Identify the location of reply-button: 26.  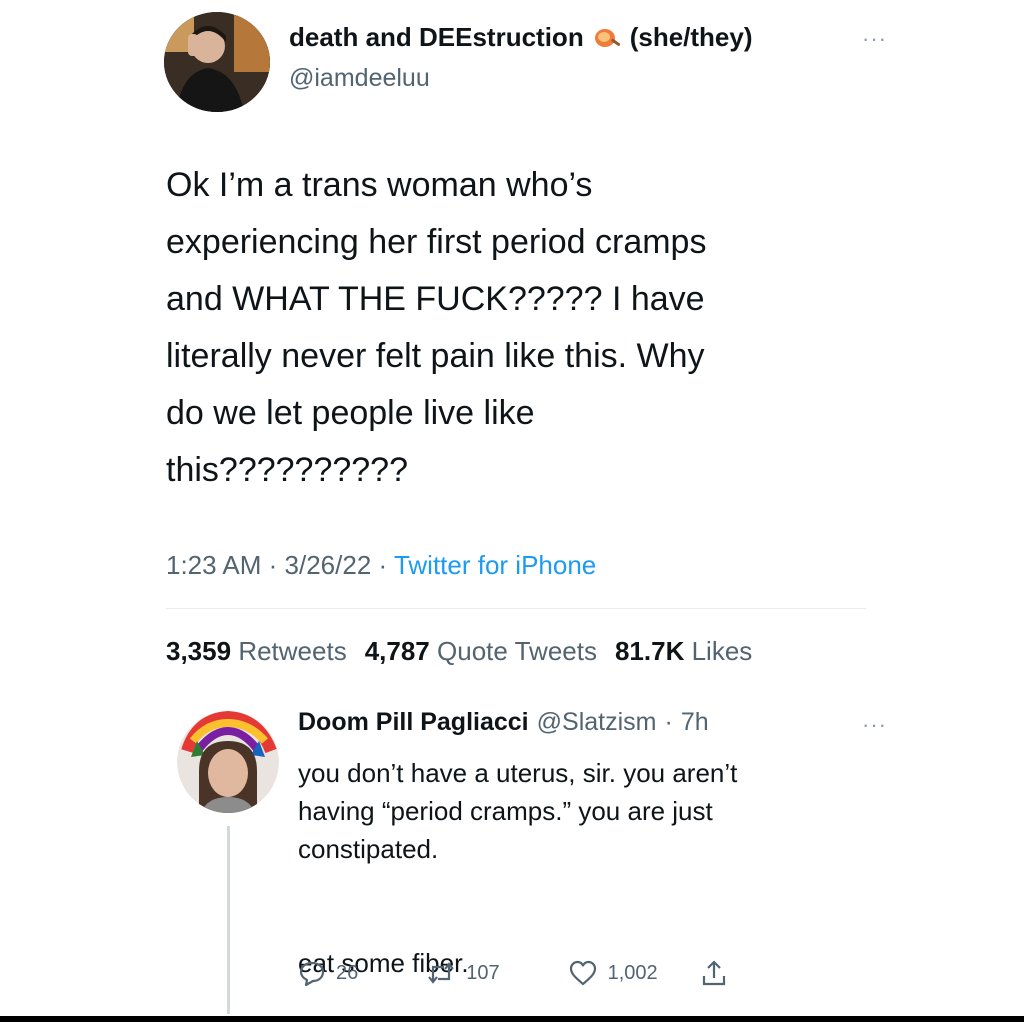
(328, 973).